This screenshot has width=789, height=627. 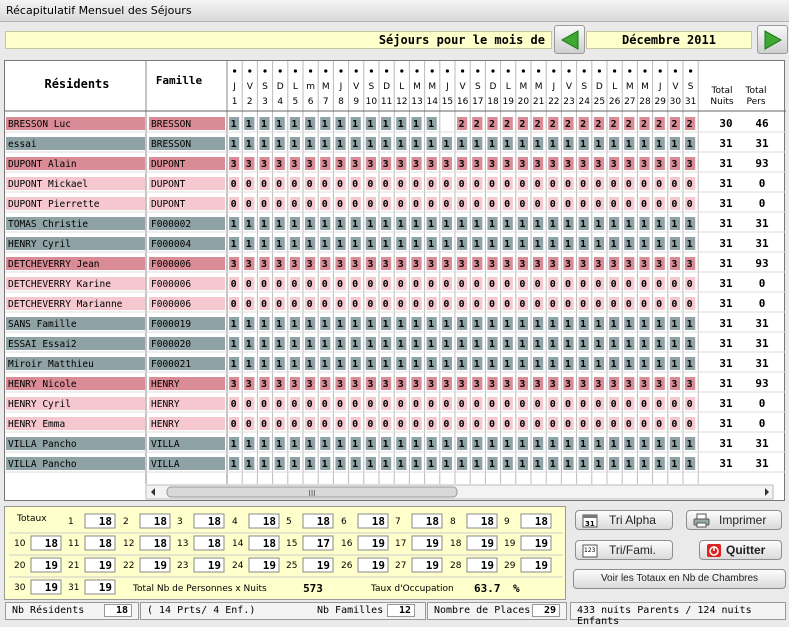 What do you see at coordinates (416, 102) in the screenshot?
I see `day-number: 13` at bounding box center [416, 102].